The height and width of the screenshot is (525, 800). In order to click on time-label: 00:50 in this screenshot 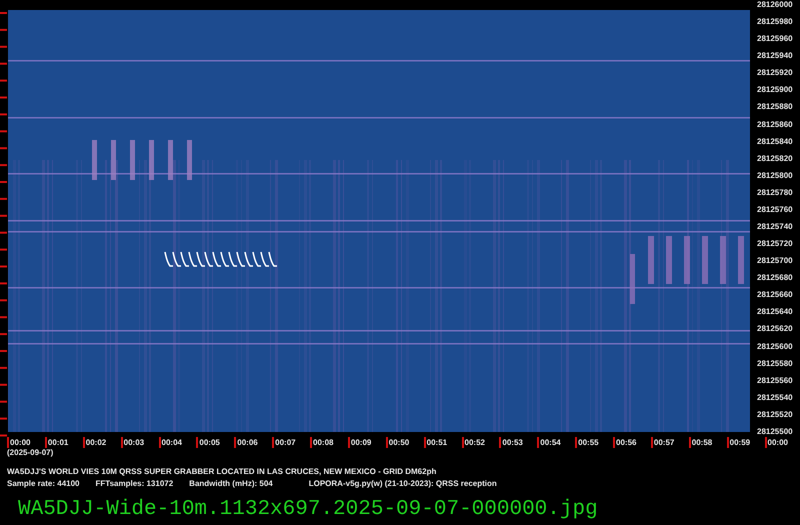, I will do `click(398, 442)`.